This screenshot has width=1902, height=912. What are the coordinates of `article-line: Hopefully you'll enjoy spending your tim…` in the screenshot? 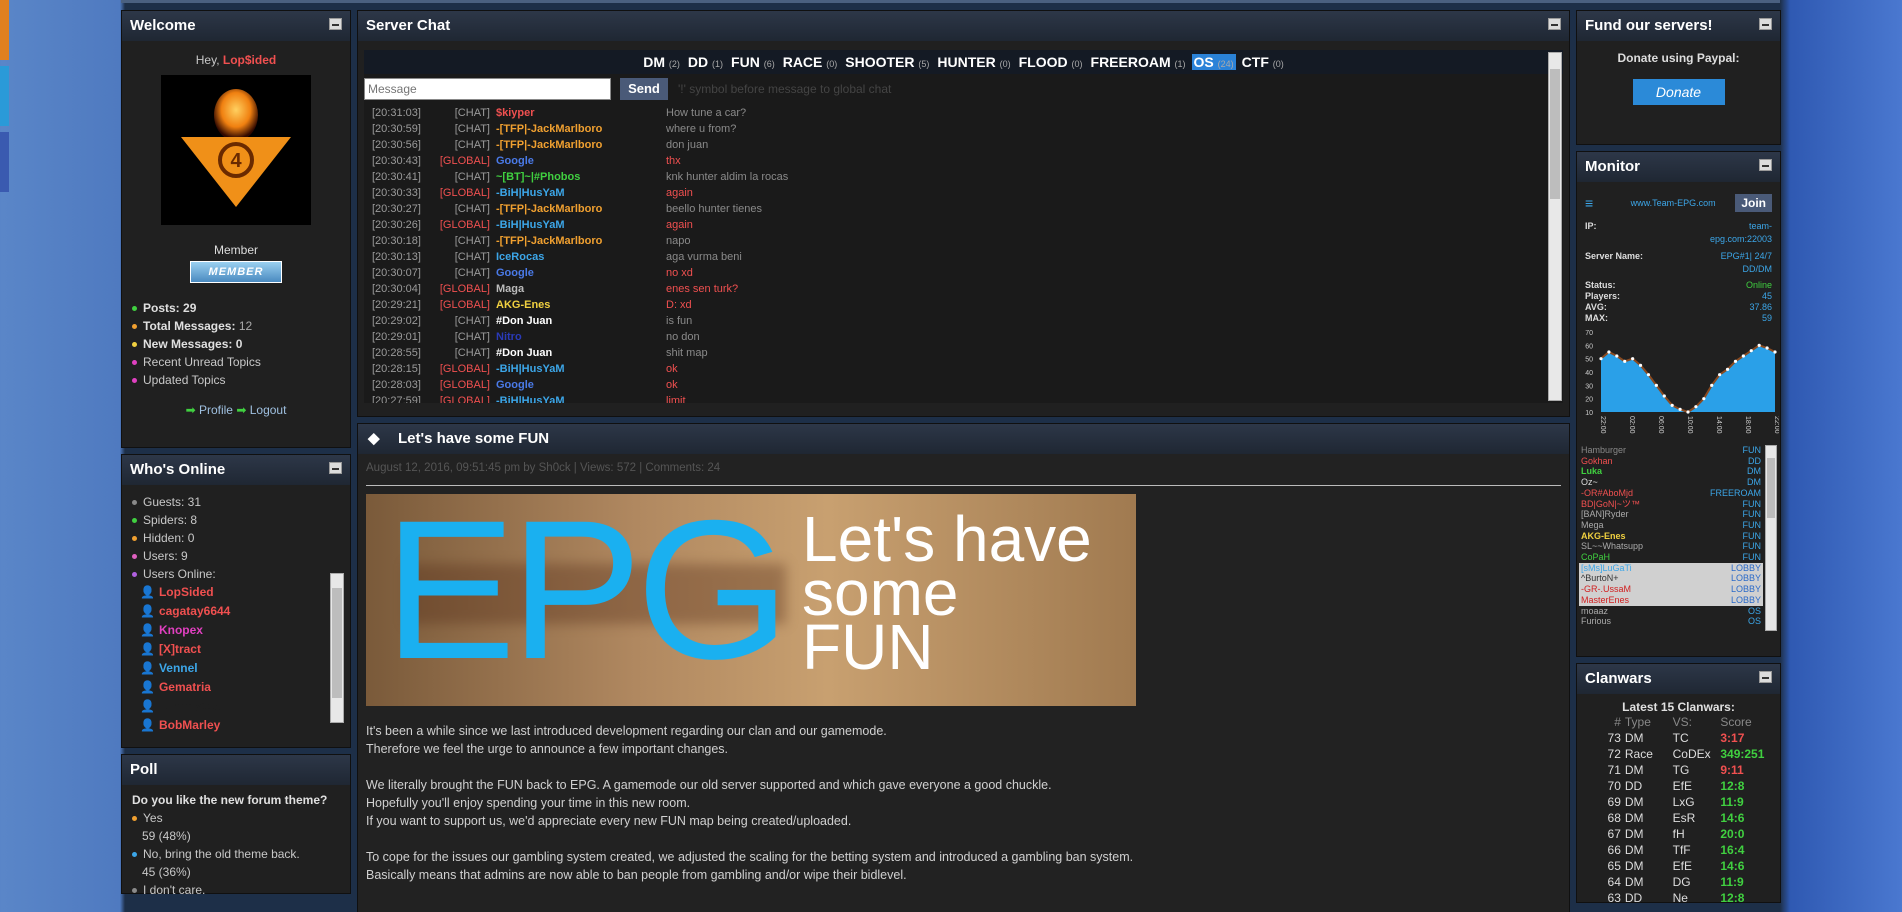 It's located at (528, 803).